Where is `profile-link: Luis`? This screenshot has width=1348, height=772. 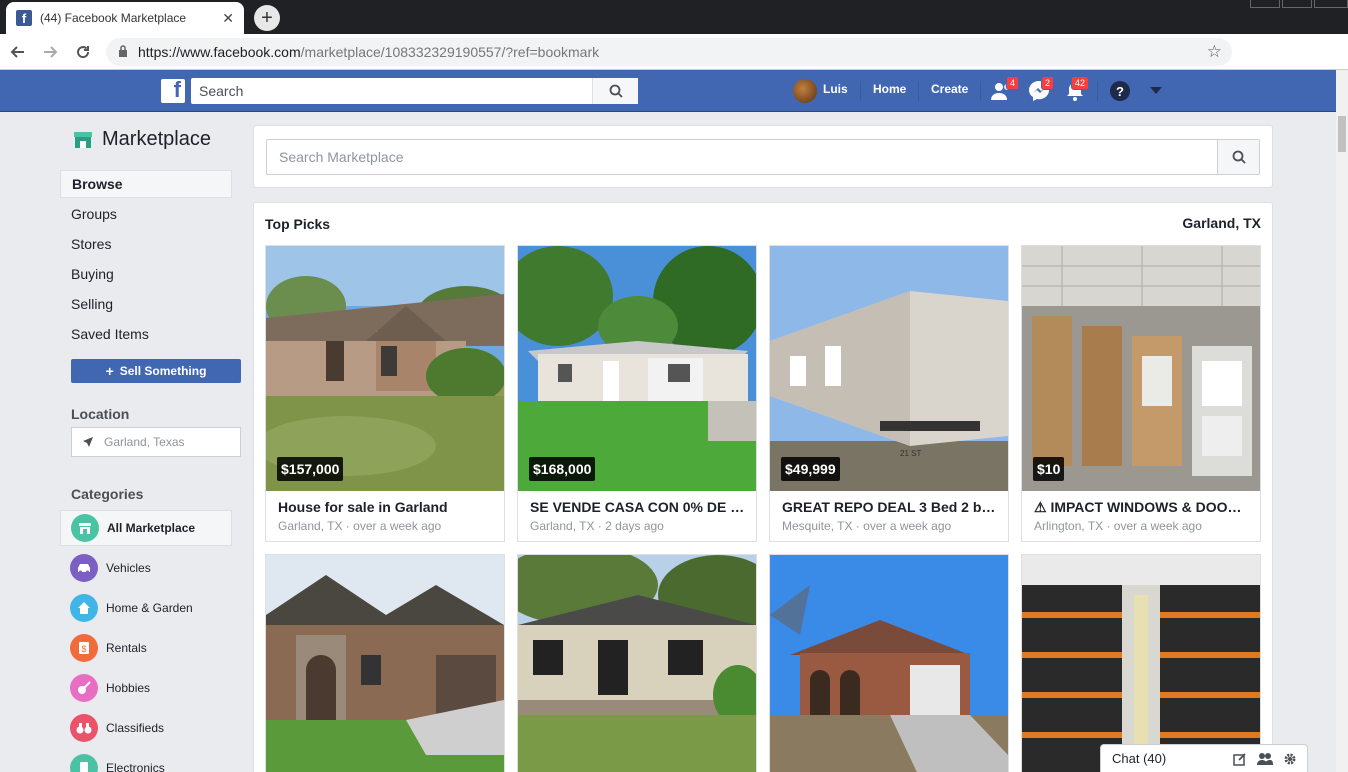 profile-link: Luis is located at coordinates (835, 89).